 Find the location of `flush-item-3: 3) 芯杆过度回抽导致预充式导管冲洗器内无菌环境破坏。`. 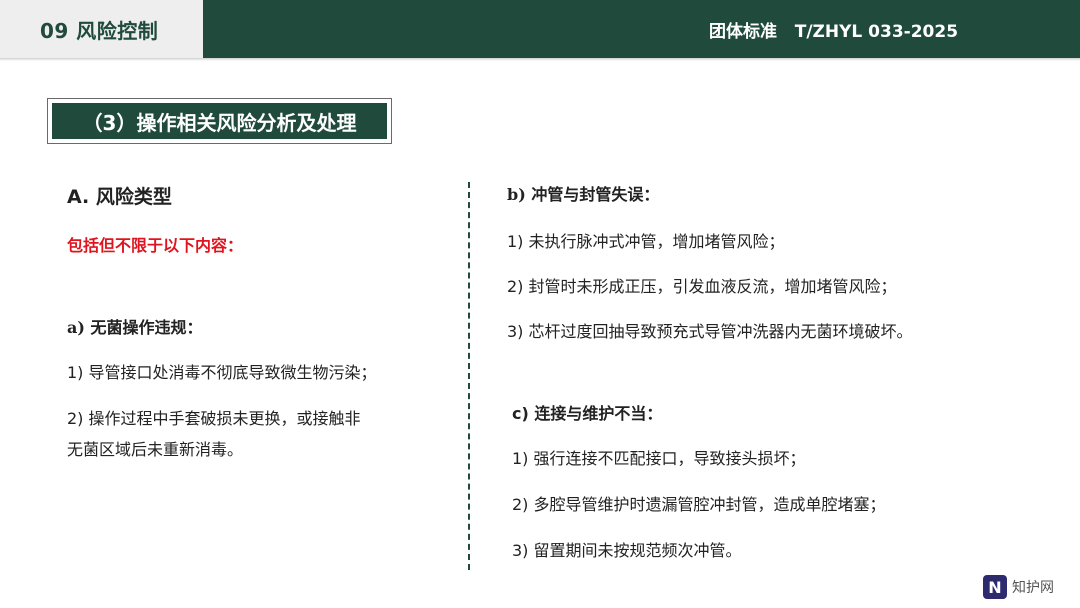

flush-item-3: 3) 芯杆过度回抽导致预充式导管冲洗器内无菌环境破坏。 is located at coordinates (710, 331).